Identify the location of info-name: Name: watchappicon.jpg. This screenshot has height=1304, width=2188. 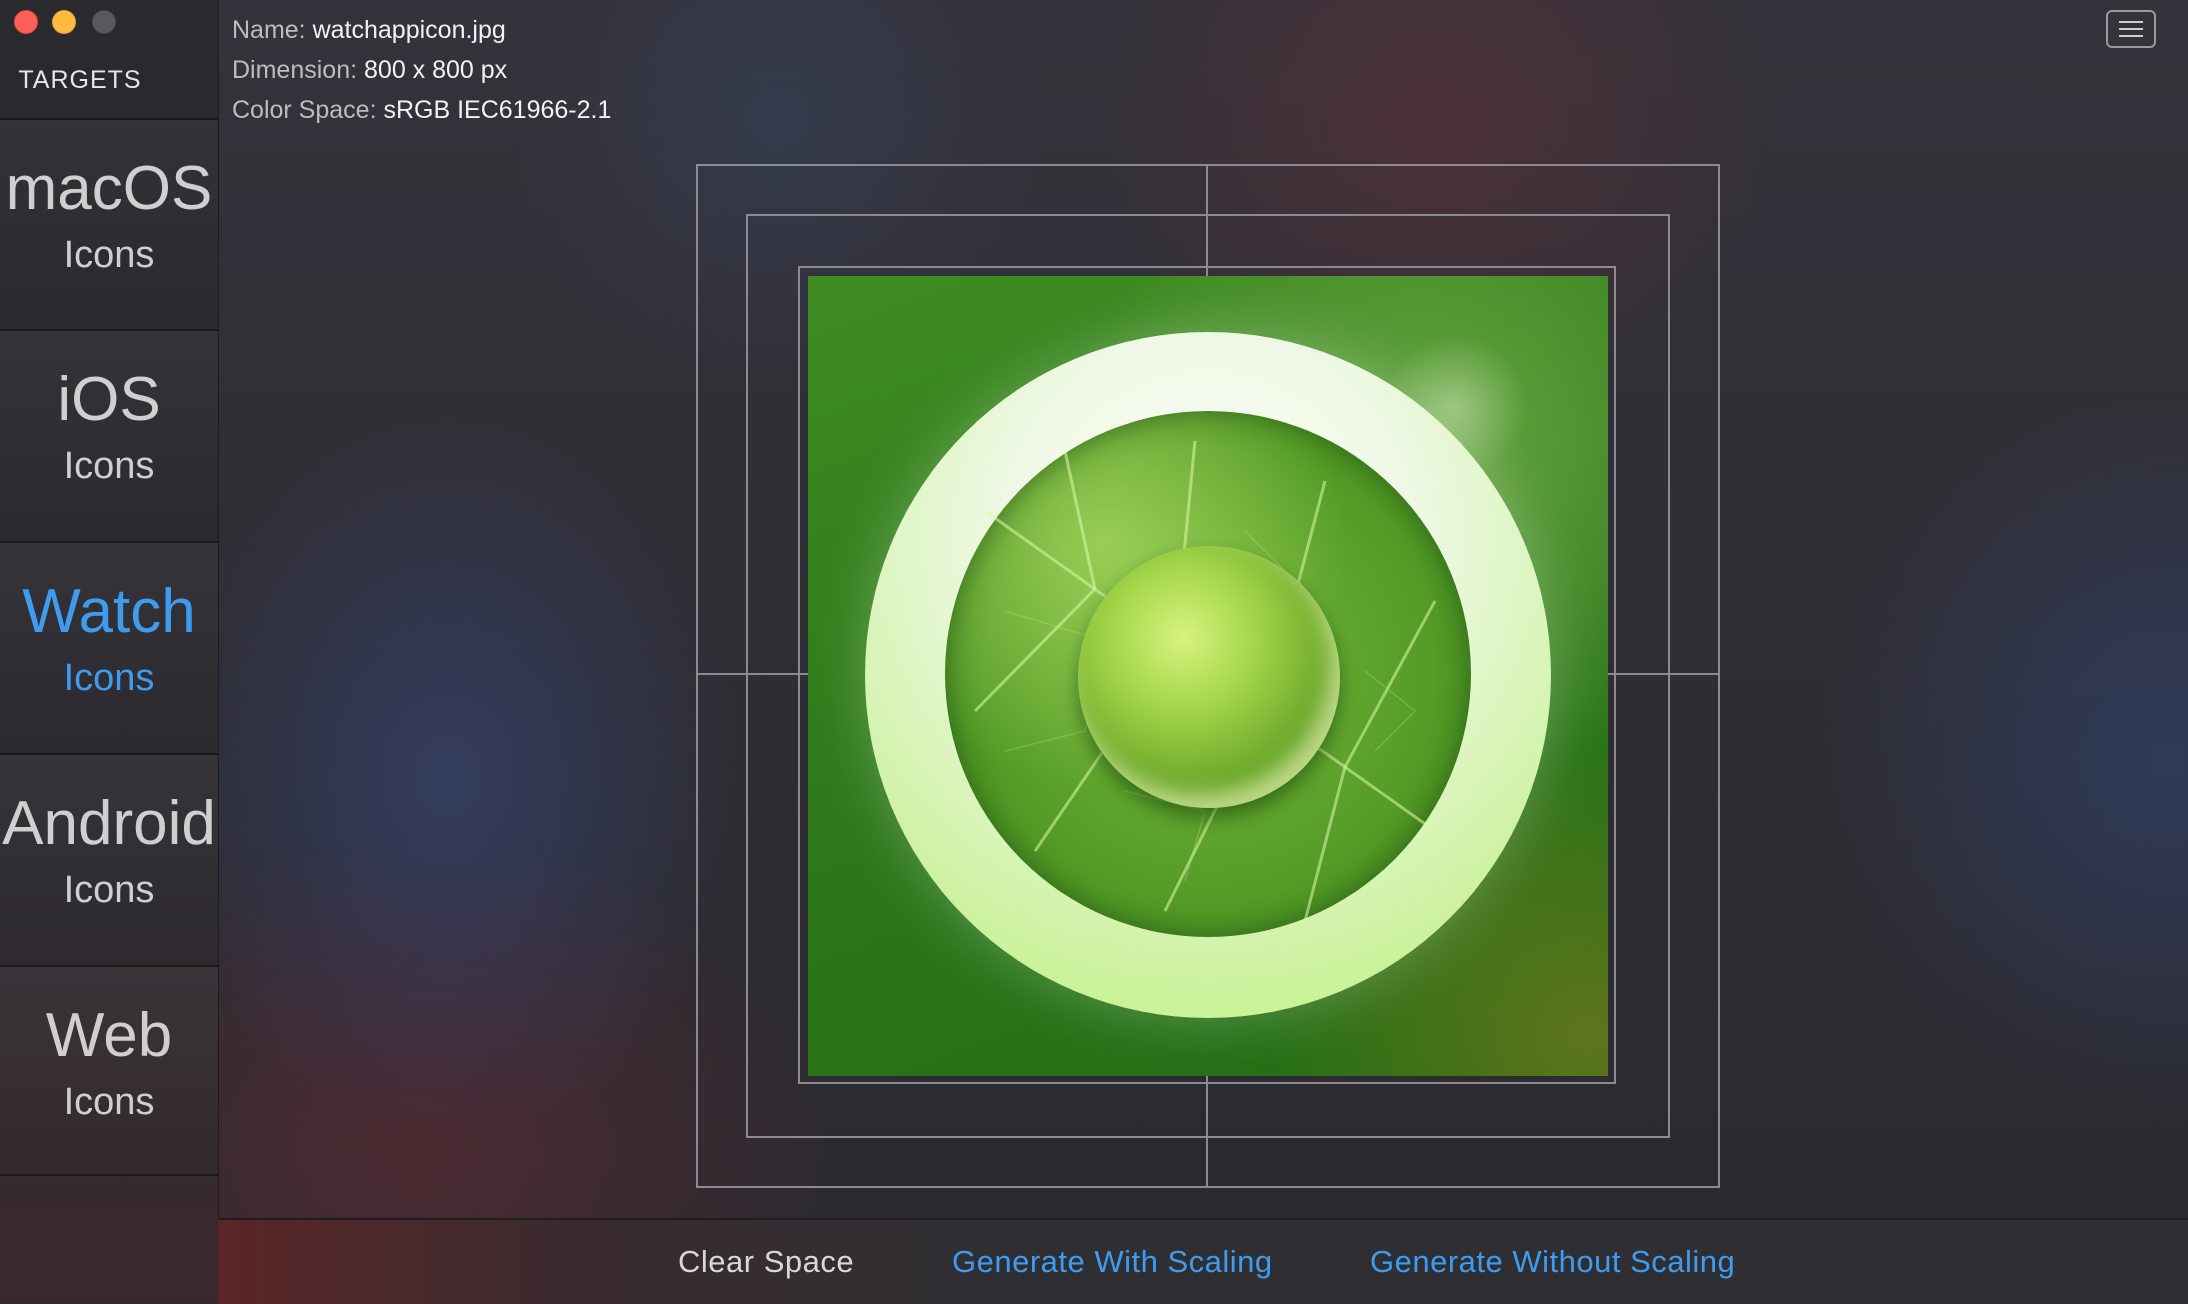
(369, 30).